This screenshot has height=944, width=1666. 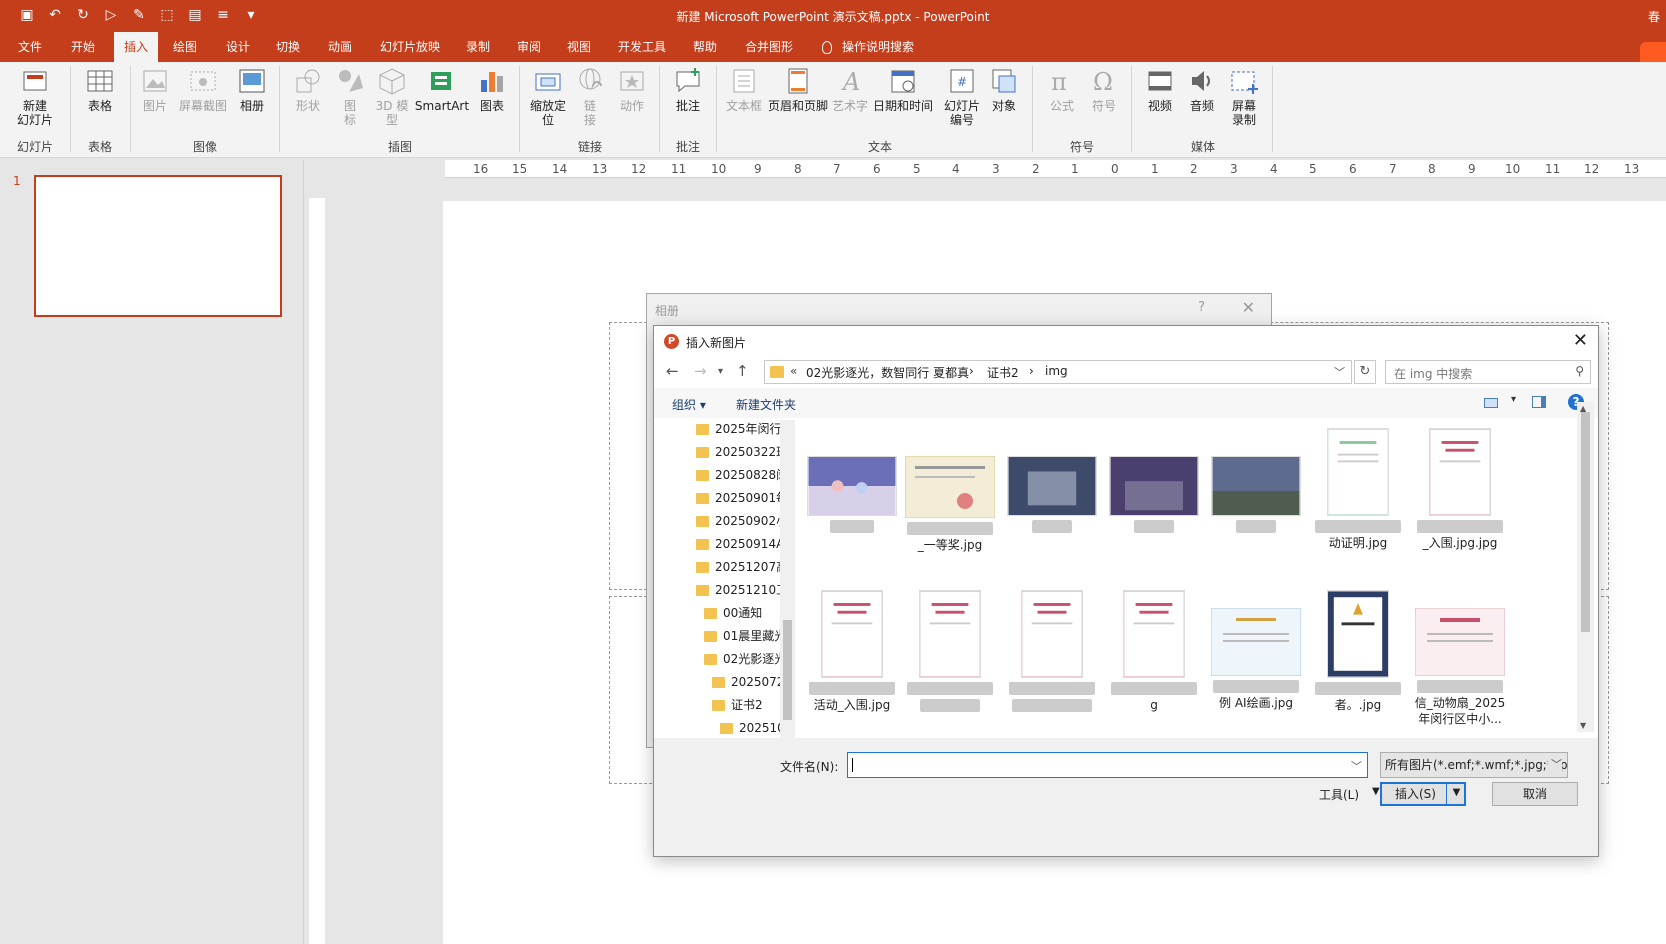 What do you see at coordinates (1365, 372) in the screenshot?
I see `refresh-icon: ↻` at bounding box center [1365, 372].